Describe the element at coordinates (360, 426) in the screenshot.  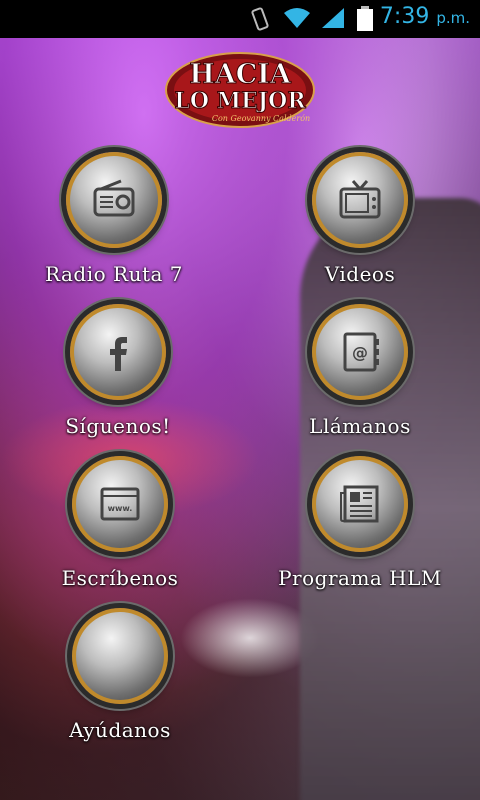
I see `llamanos-label: Llámanos` at that location.